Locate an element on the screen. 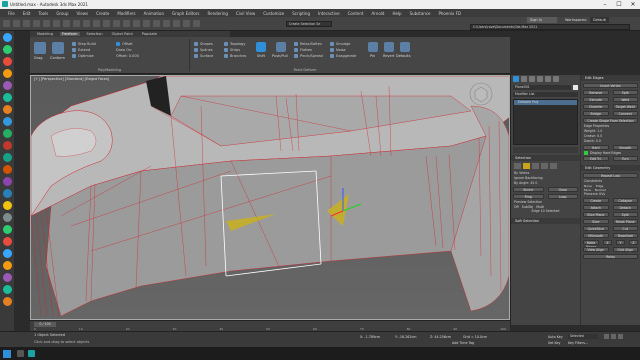 The image size is (640, 360). left-tool-12-icon is located at coordinates (7, 169).